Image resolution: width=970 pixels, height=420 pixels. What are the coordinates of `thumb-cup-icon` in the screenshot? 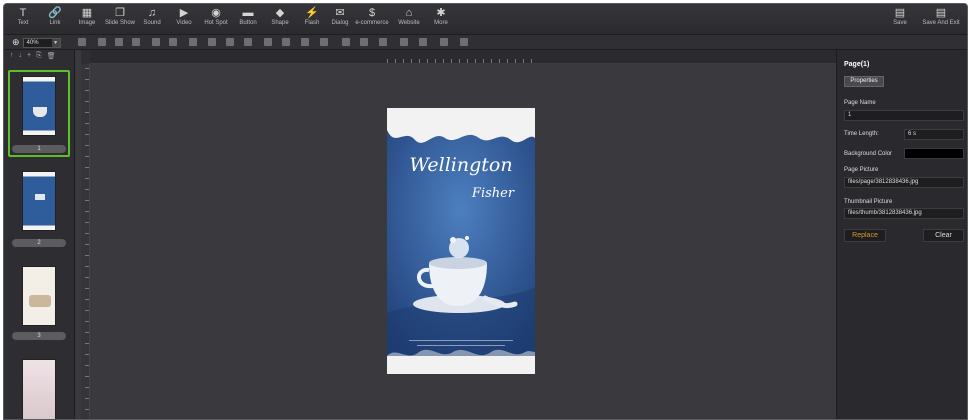 It's located at (40, 112).